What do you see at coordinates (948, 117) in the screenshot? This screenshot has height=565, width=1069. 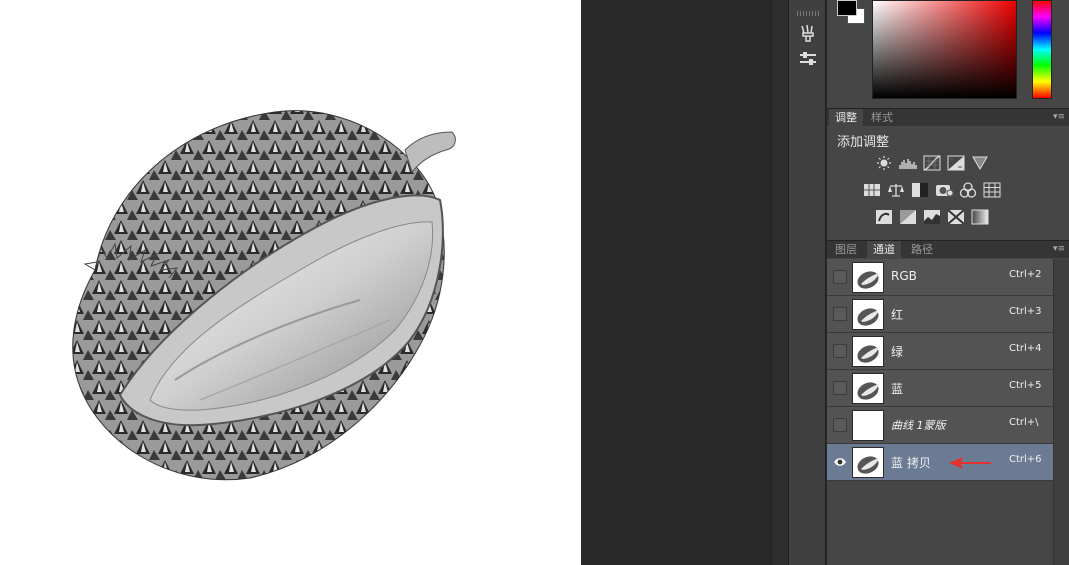 I see `adjustments-tab-bar: 调整 样式 ▾≡` at bounding box center [948, 117].